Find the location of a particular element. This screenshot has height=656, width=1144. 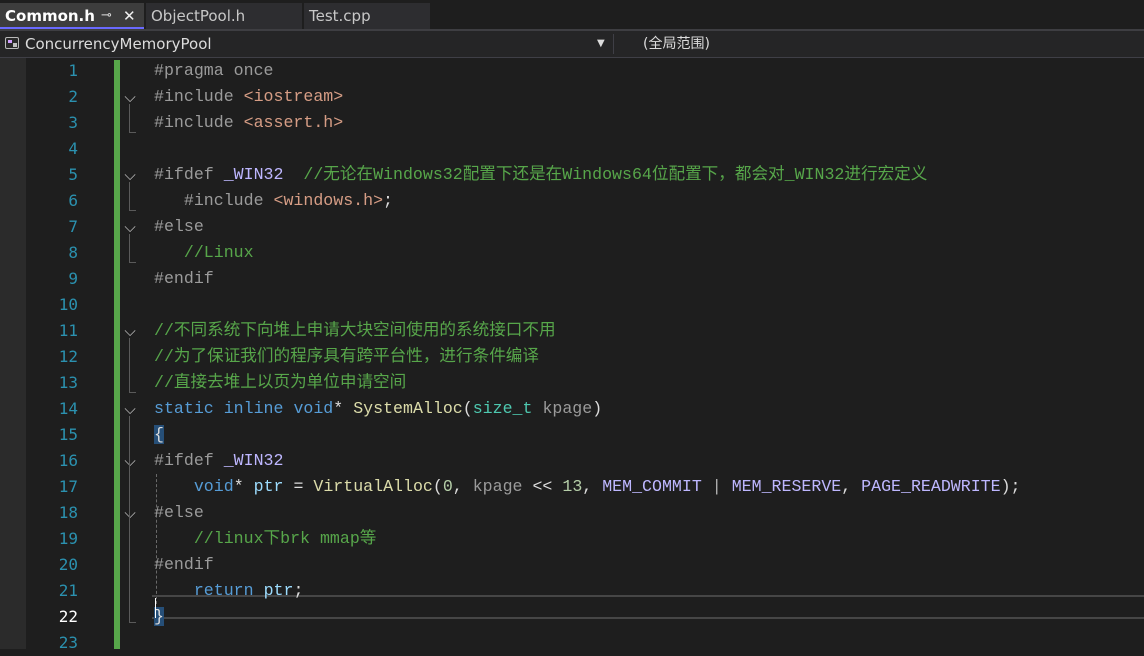

text-caret is located at coordinates (155, 608).